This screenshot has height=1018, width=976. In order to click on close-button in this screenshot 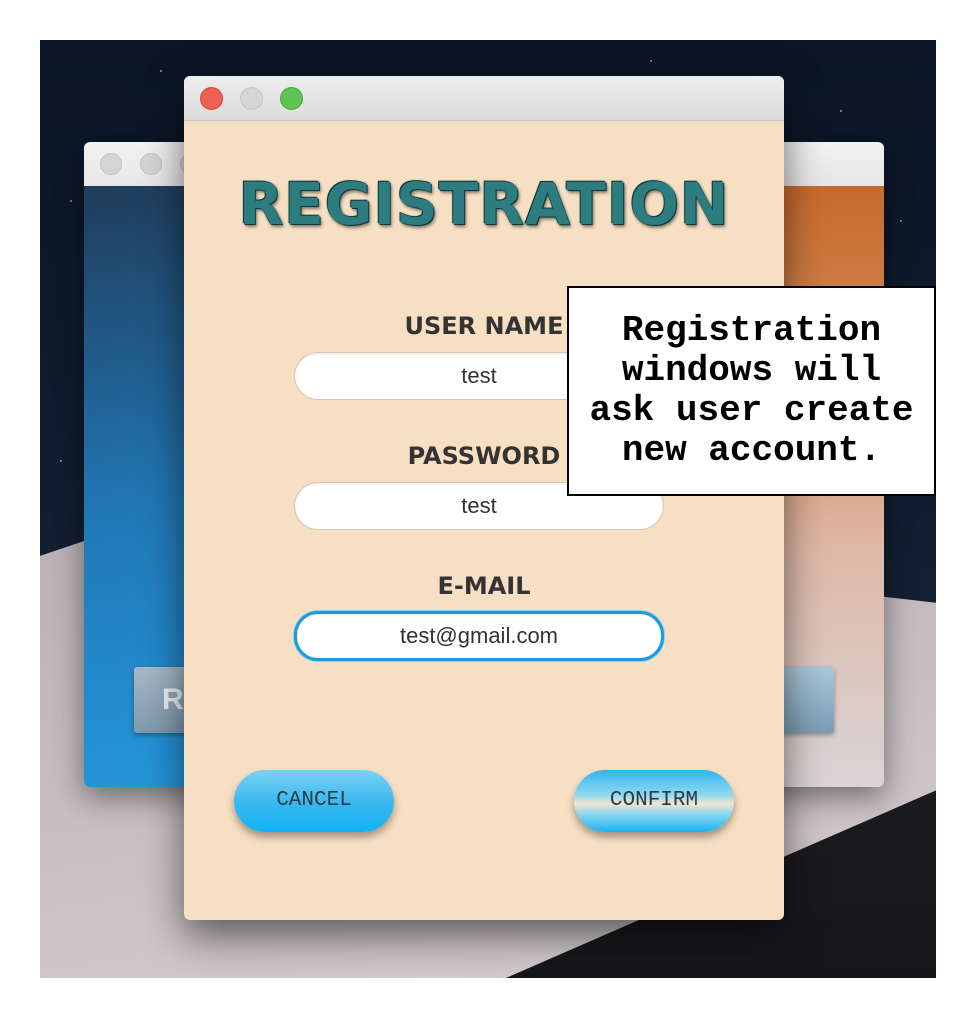, I will do `click(211, 98)`.